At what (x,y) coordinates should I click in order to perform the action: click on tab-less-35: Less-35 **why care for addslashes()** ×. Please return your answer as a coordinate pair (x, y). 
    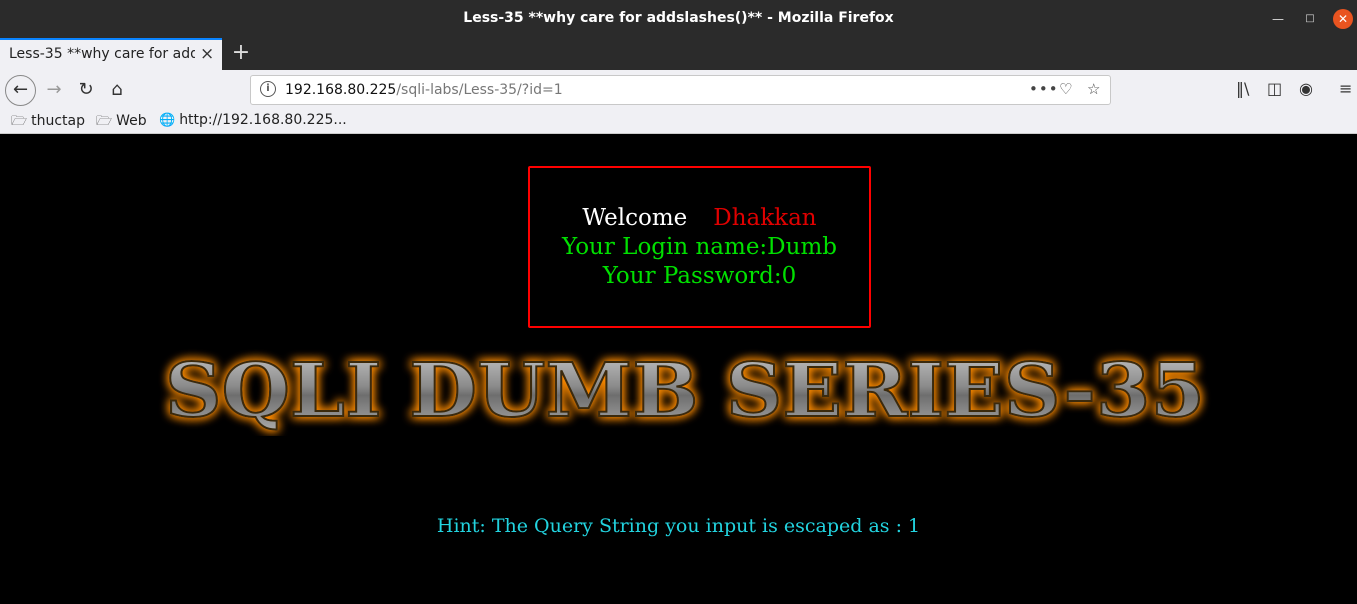
    Looking at the image, I should click on (111, 54).